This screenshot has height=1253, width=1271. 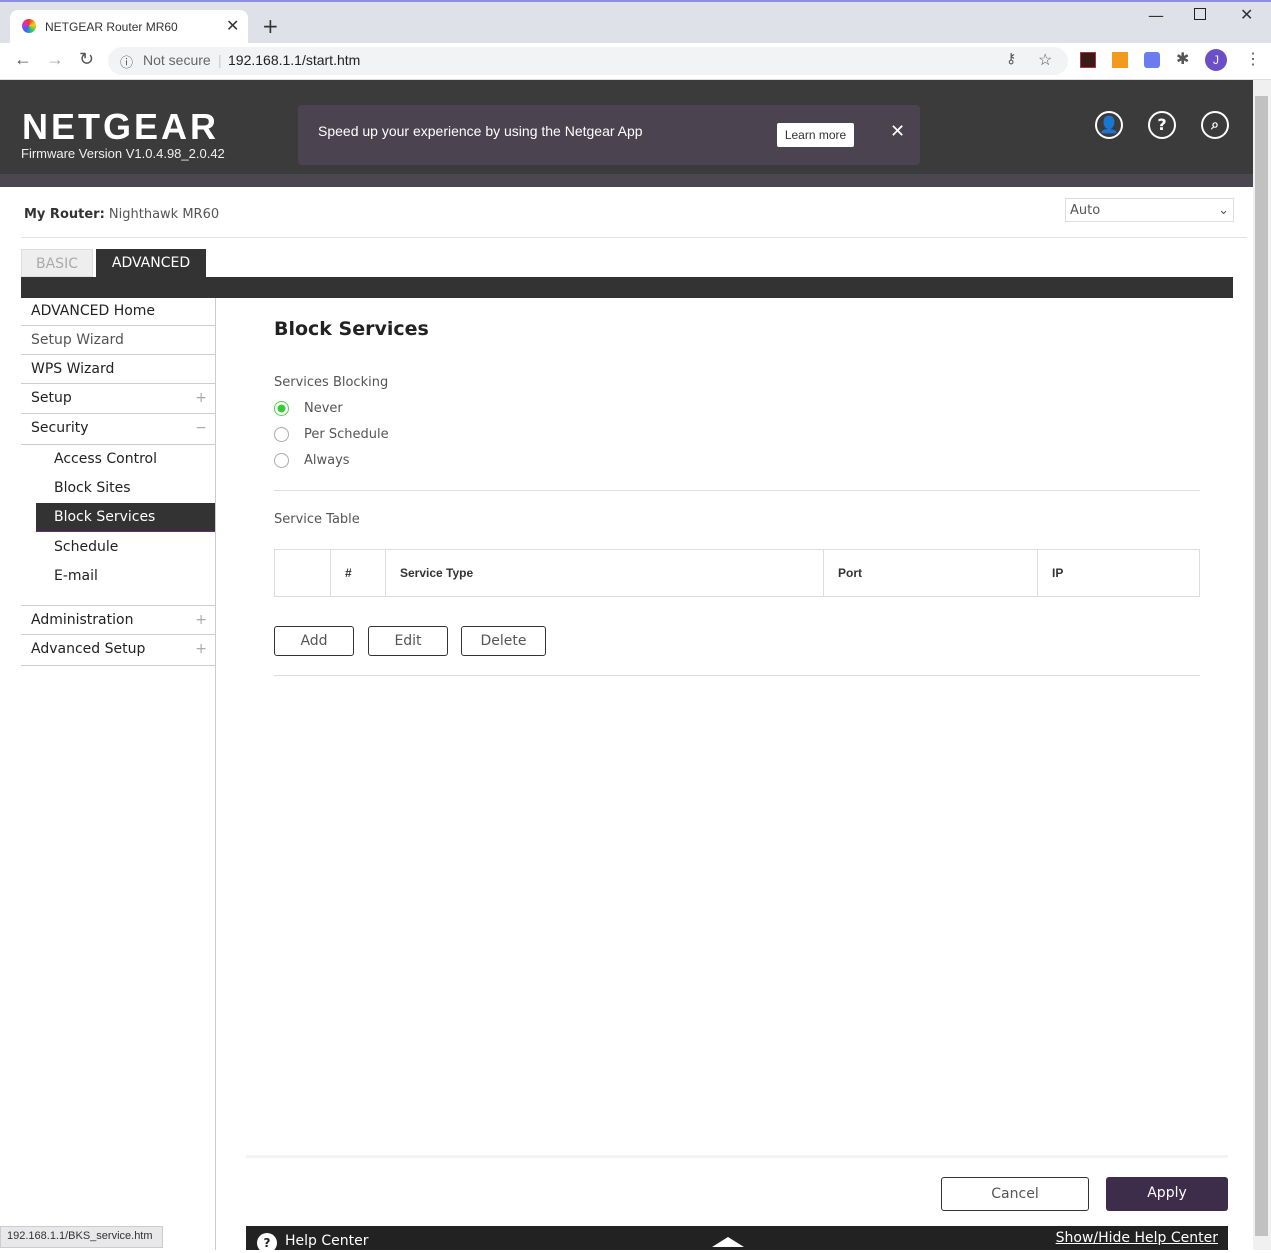 I want to click on menu-icon: ⋮, so click(x=1253, y=59).